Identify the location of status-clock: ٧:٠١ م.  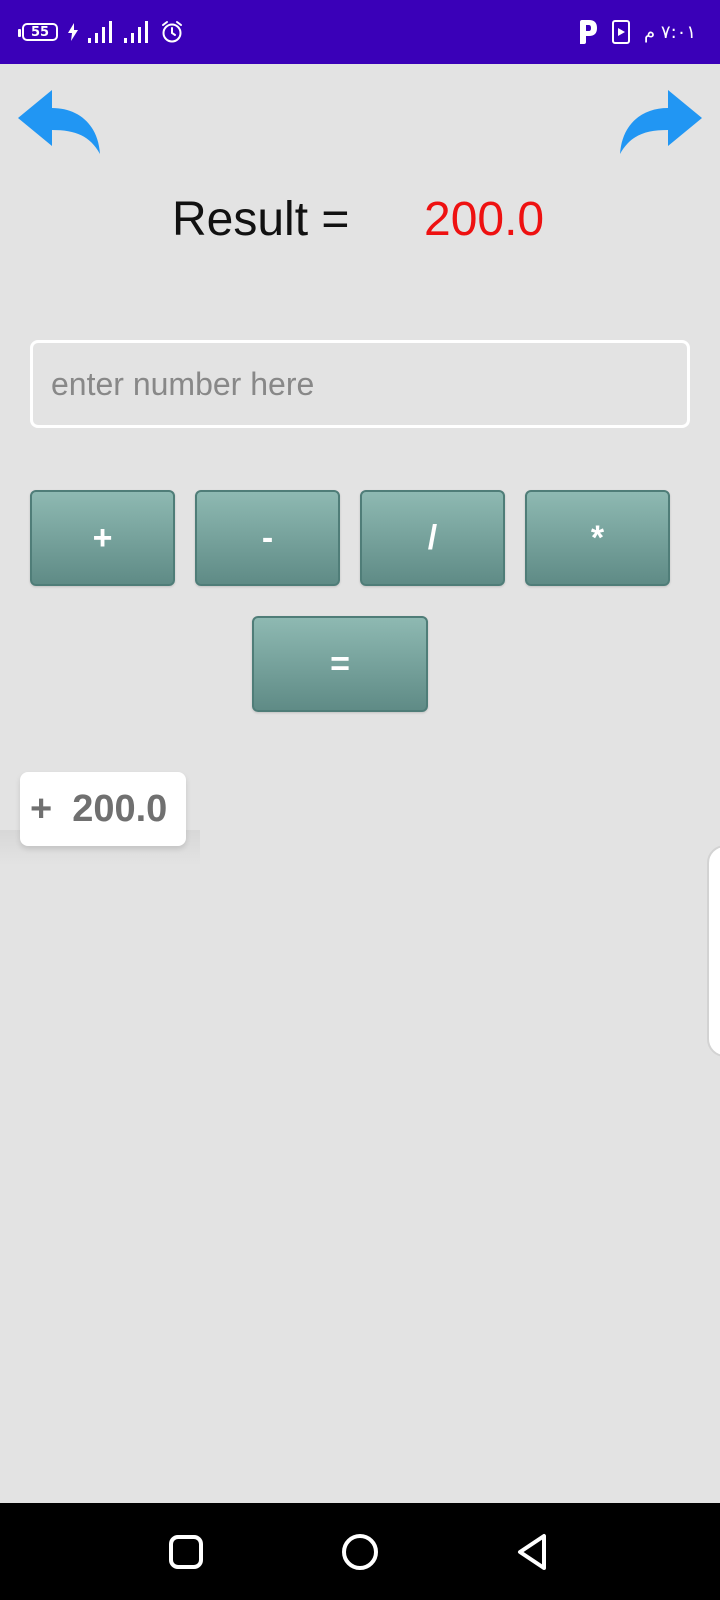
(670, 32).